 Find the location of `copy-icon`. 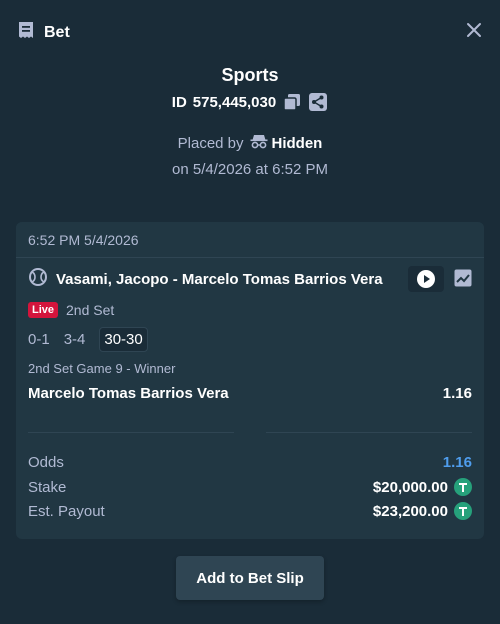

copy-icon is located at coordinates (292, 102).